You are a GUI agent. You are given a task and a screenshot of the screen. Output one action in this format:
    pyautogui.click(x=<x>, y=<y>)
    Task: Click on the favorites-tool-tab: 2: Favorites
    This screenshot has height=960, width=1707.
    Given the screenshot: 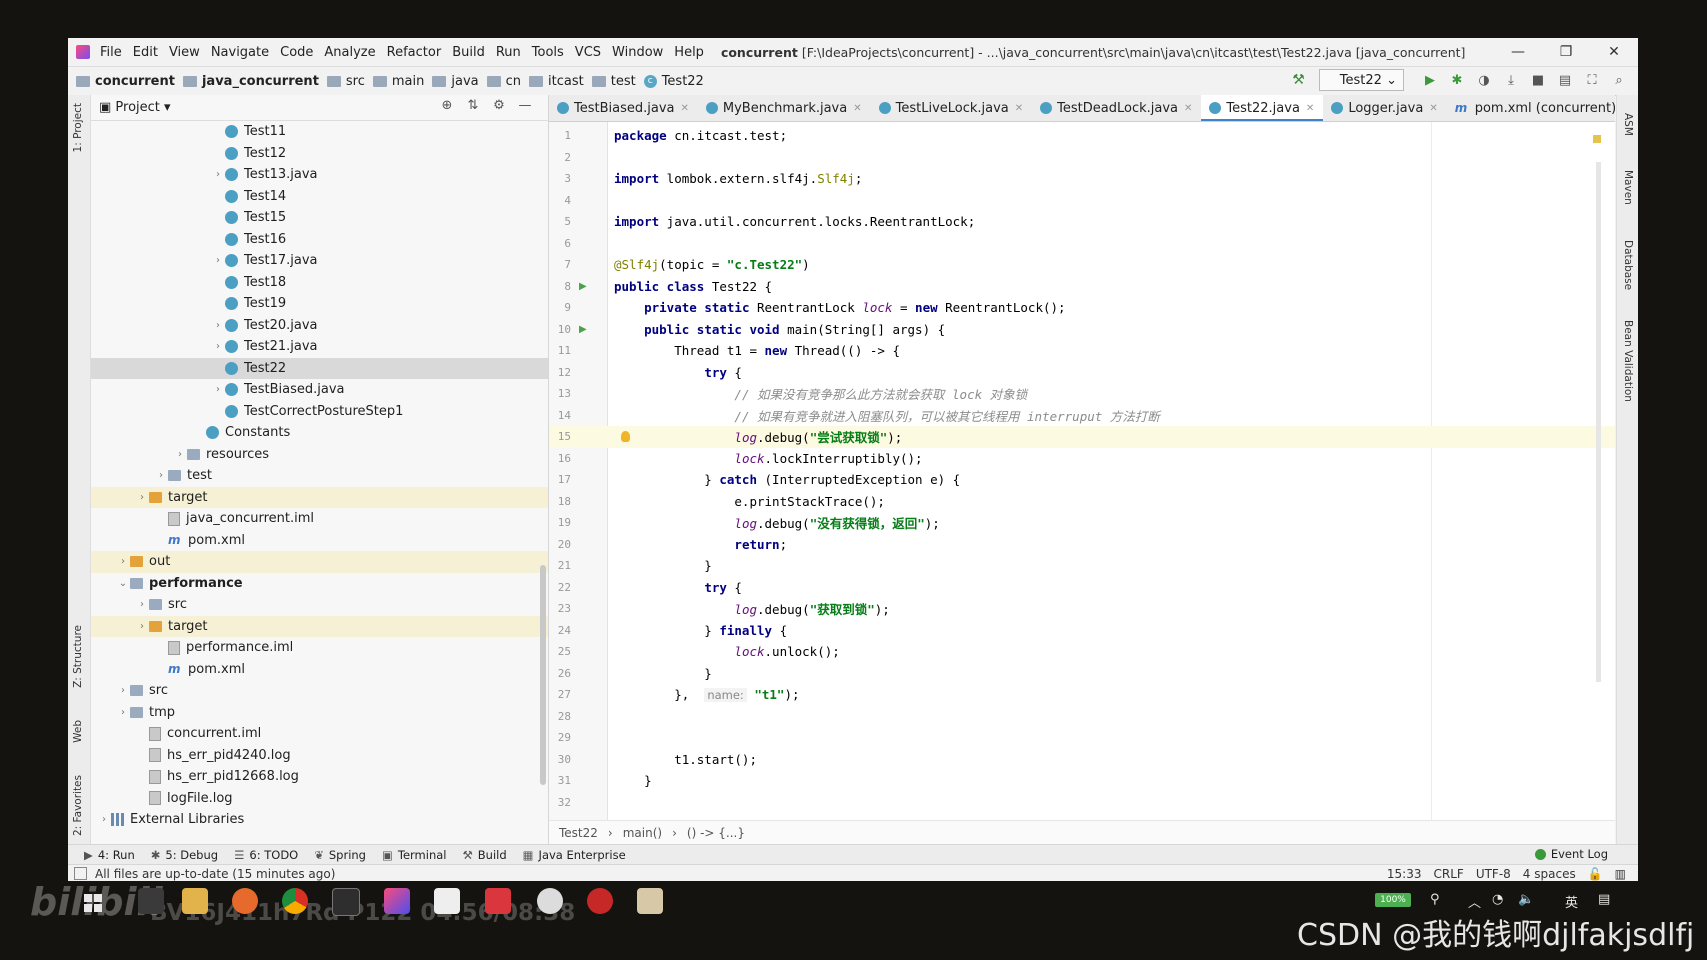 What is the action you would take?
    pyautogui.click(x=78, y=805)
    